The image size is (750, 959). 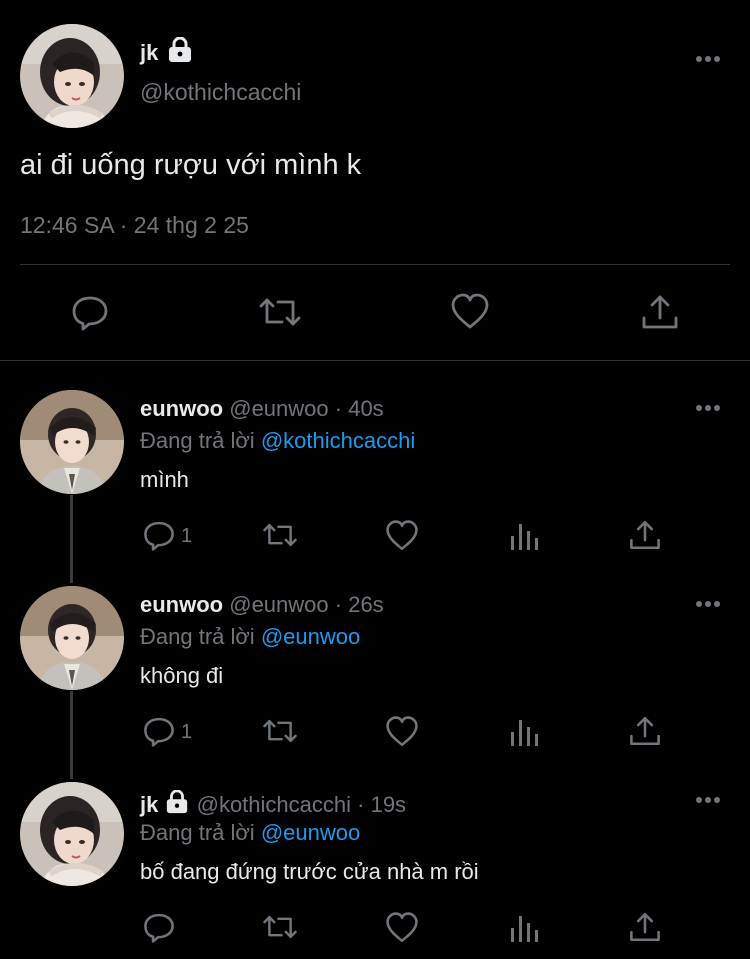 What do you see at coordinates (375, 264) in the screenshot?
I see `divider` at bounding box center [375, 264].